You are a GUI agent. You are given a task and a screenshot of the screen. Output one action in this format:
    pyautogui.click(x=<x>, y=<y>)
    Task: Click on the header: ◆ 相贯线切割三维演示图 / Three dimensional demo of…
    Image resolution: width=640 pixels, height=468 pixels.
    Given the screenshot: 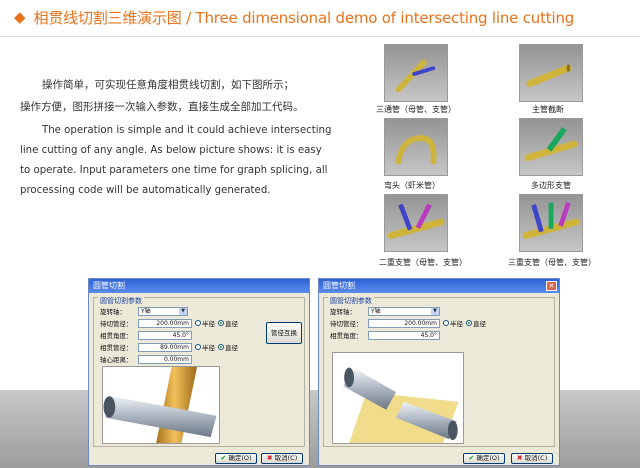 What is the action you would take?
    pyautogui.click(x=320, y=17)
    